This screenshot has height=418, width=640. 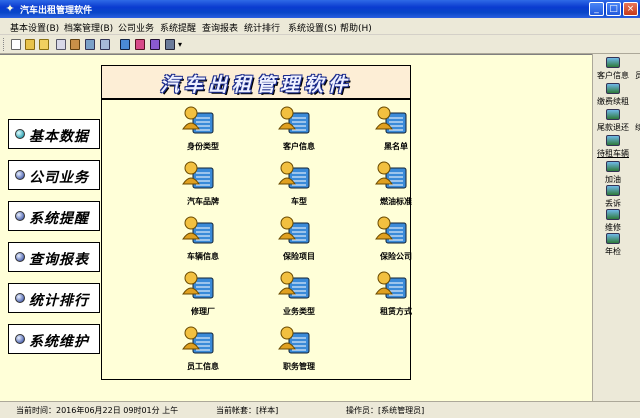 I want to click on function-item-label: 汽车品牌, so click(x=203, y=201).